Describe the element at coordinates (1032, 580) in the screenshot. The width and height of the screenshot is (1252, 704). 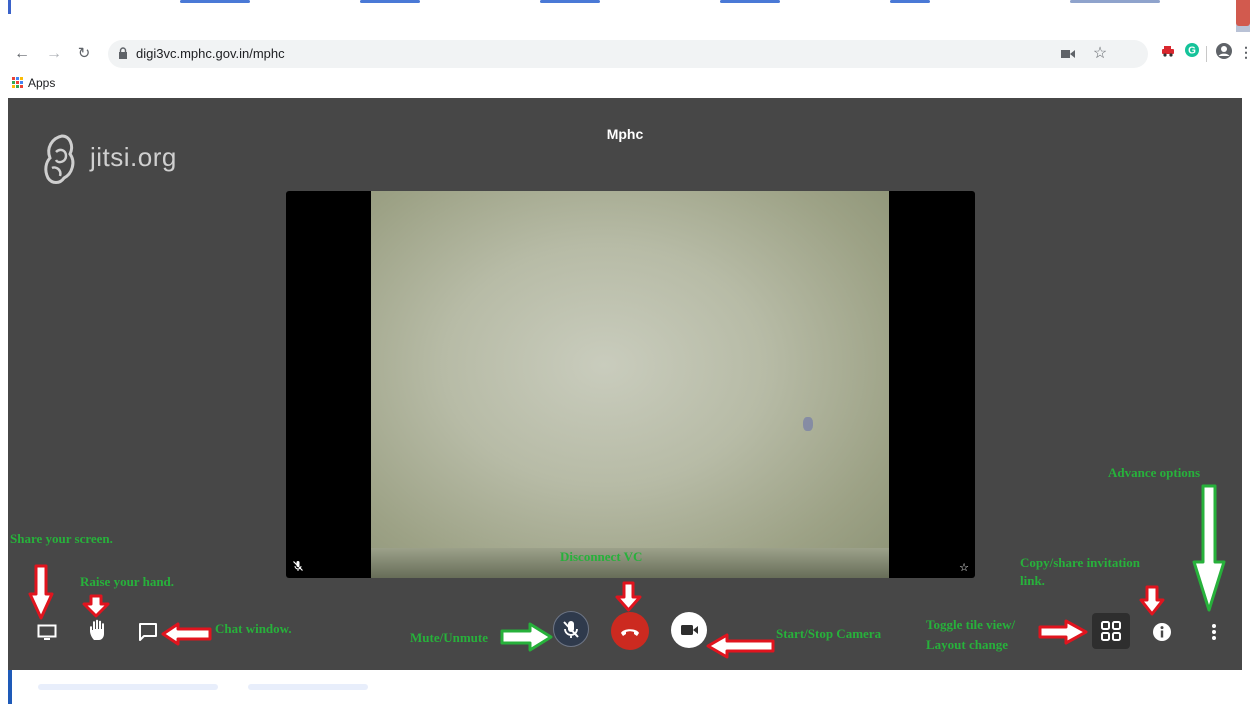
I see `annotation-invite-line2: link.` at that location.